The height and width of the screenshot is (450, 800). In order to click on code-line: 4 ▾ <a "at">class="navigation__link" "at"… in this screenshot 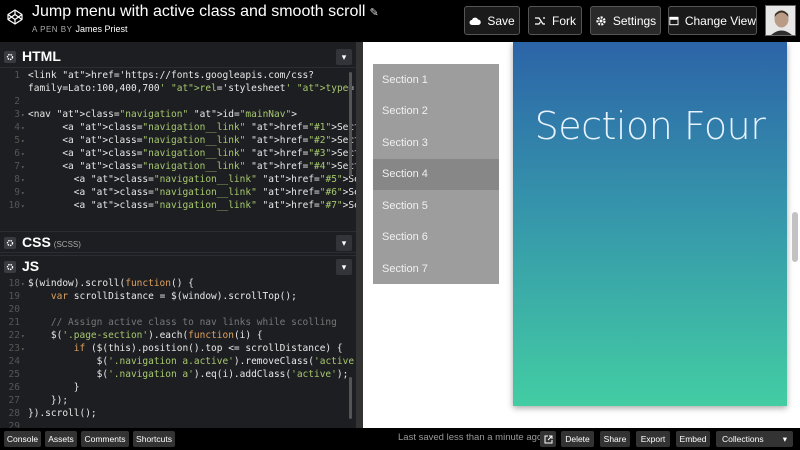, I will do `click(178, 128)`.